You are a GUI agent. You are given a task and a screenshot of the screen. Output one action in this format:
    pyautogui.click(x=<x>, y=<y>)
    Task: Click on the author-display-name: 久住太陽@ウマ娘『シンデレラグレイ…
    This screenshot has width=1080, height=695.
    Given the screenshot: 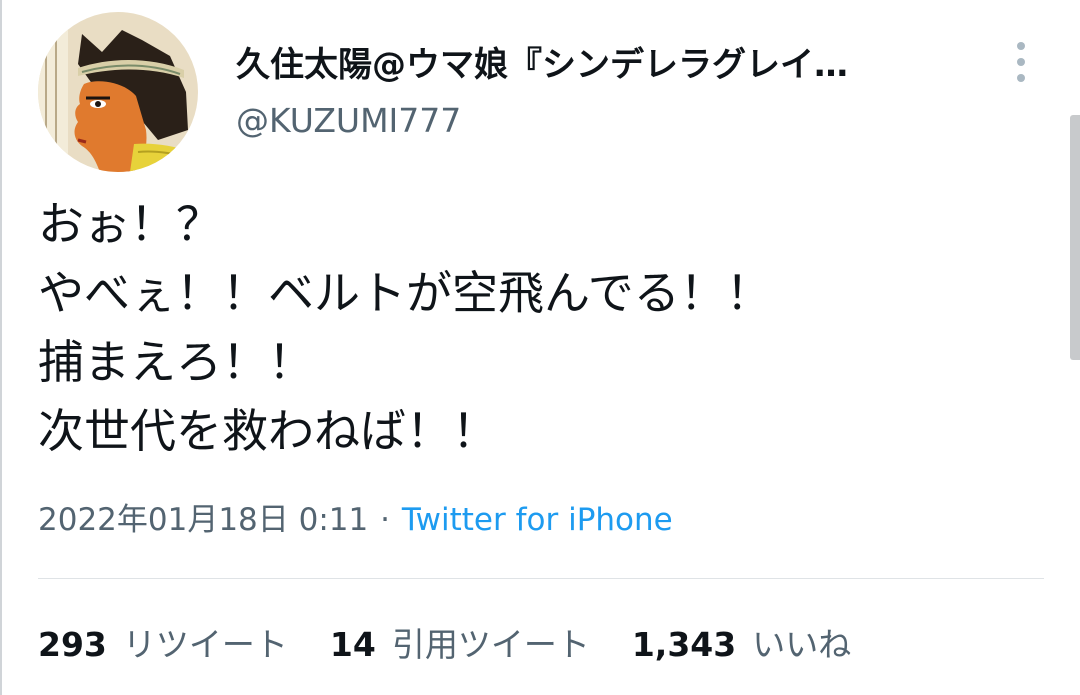 What is the action you would take?
    pyautogui.click(x=542, y=65)
    